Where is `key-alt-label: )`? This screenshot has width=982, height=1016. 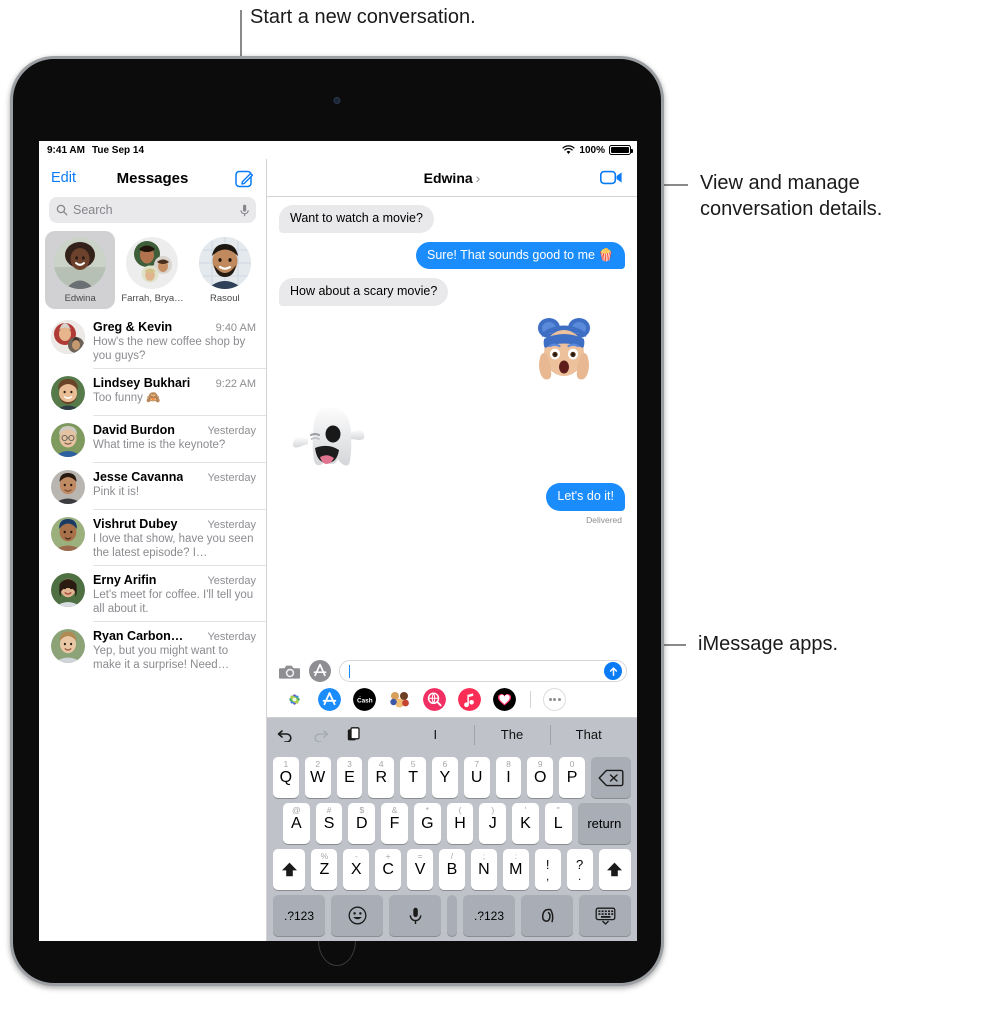
key-alt-label: ) is located at coordinates (493, 810).